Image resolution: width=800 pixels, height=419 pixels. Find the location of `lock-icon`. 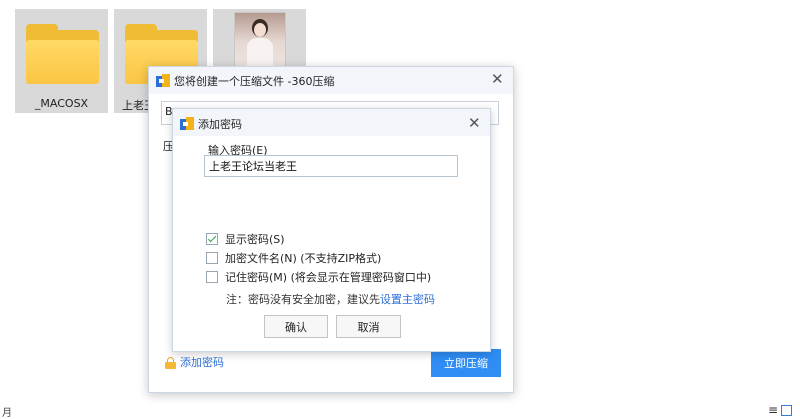

lock-icon is located at coordinates (170, 362).